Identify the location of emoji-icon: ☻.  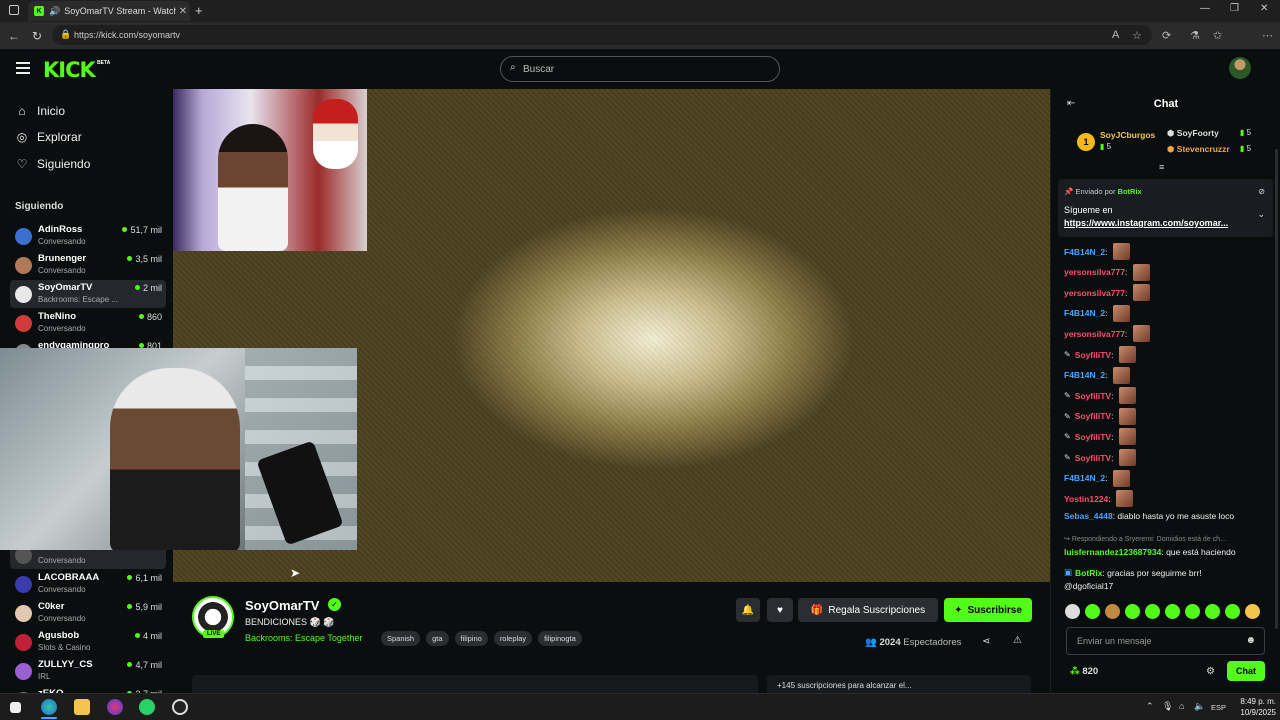
(1250, 640).